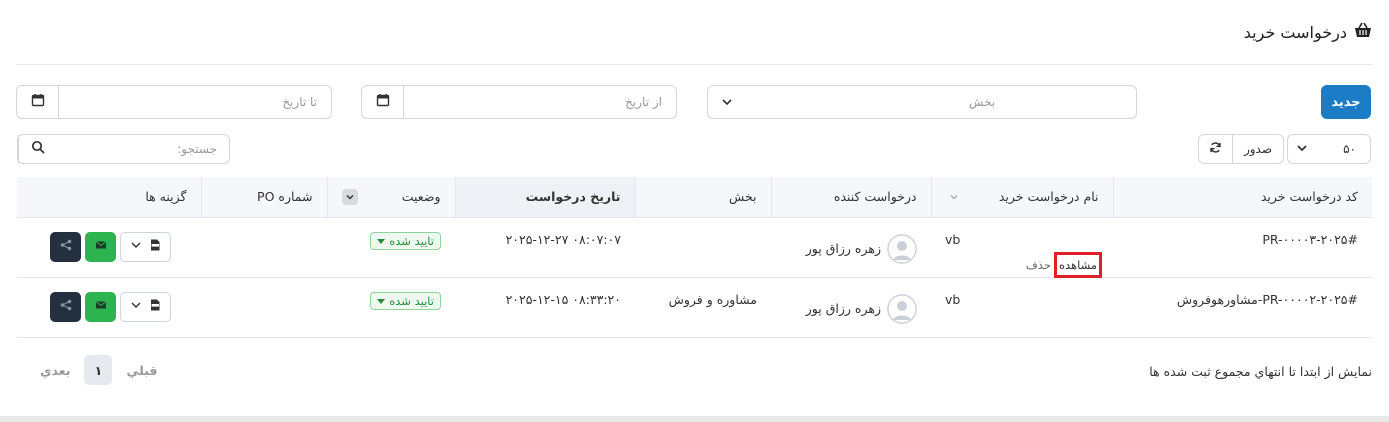 The image size is (1389, 422). I want to click on header-code: کد درخواست خرید, so click(1242, 197).